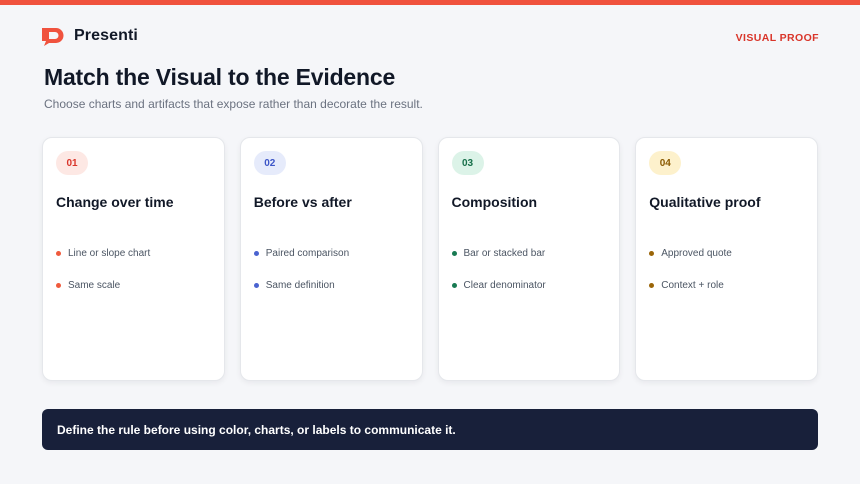 The image size is (860, 484). Describe the element at coordinates (467, 163) in the screenshot. I see `card-number-badge: 03` at that location.